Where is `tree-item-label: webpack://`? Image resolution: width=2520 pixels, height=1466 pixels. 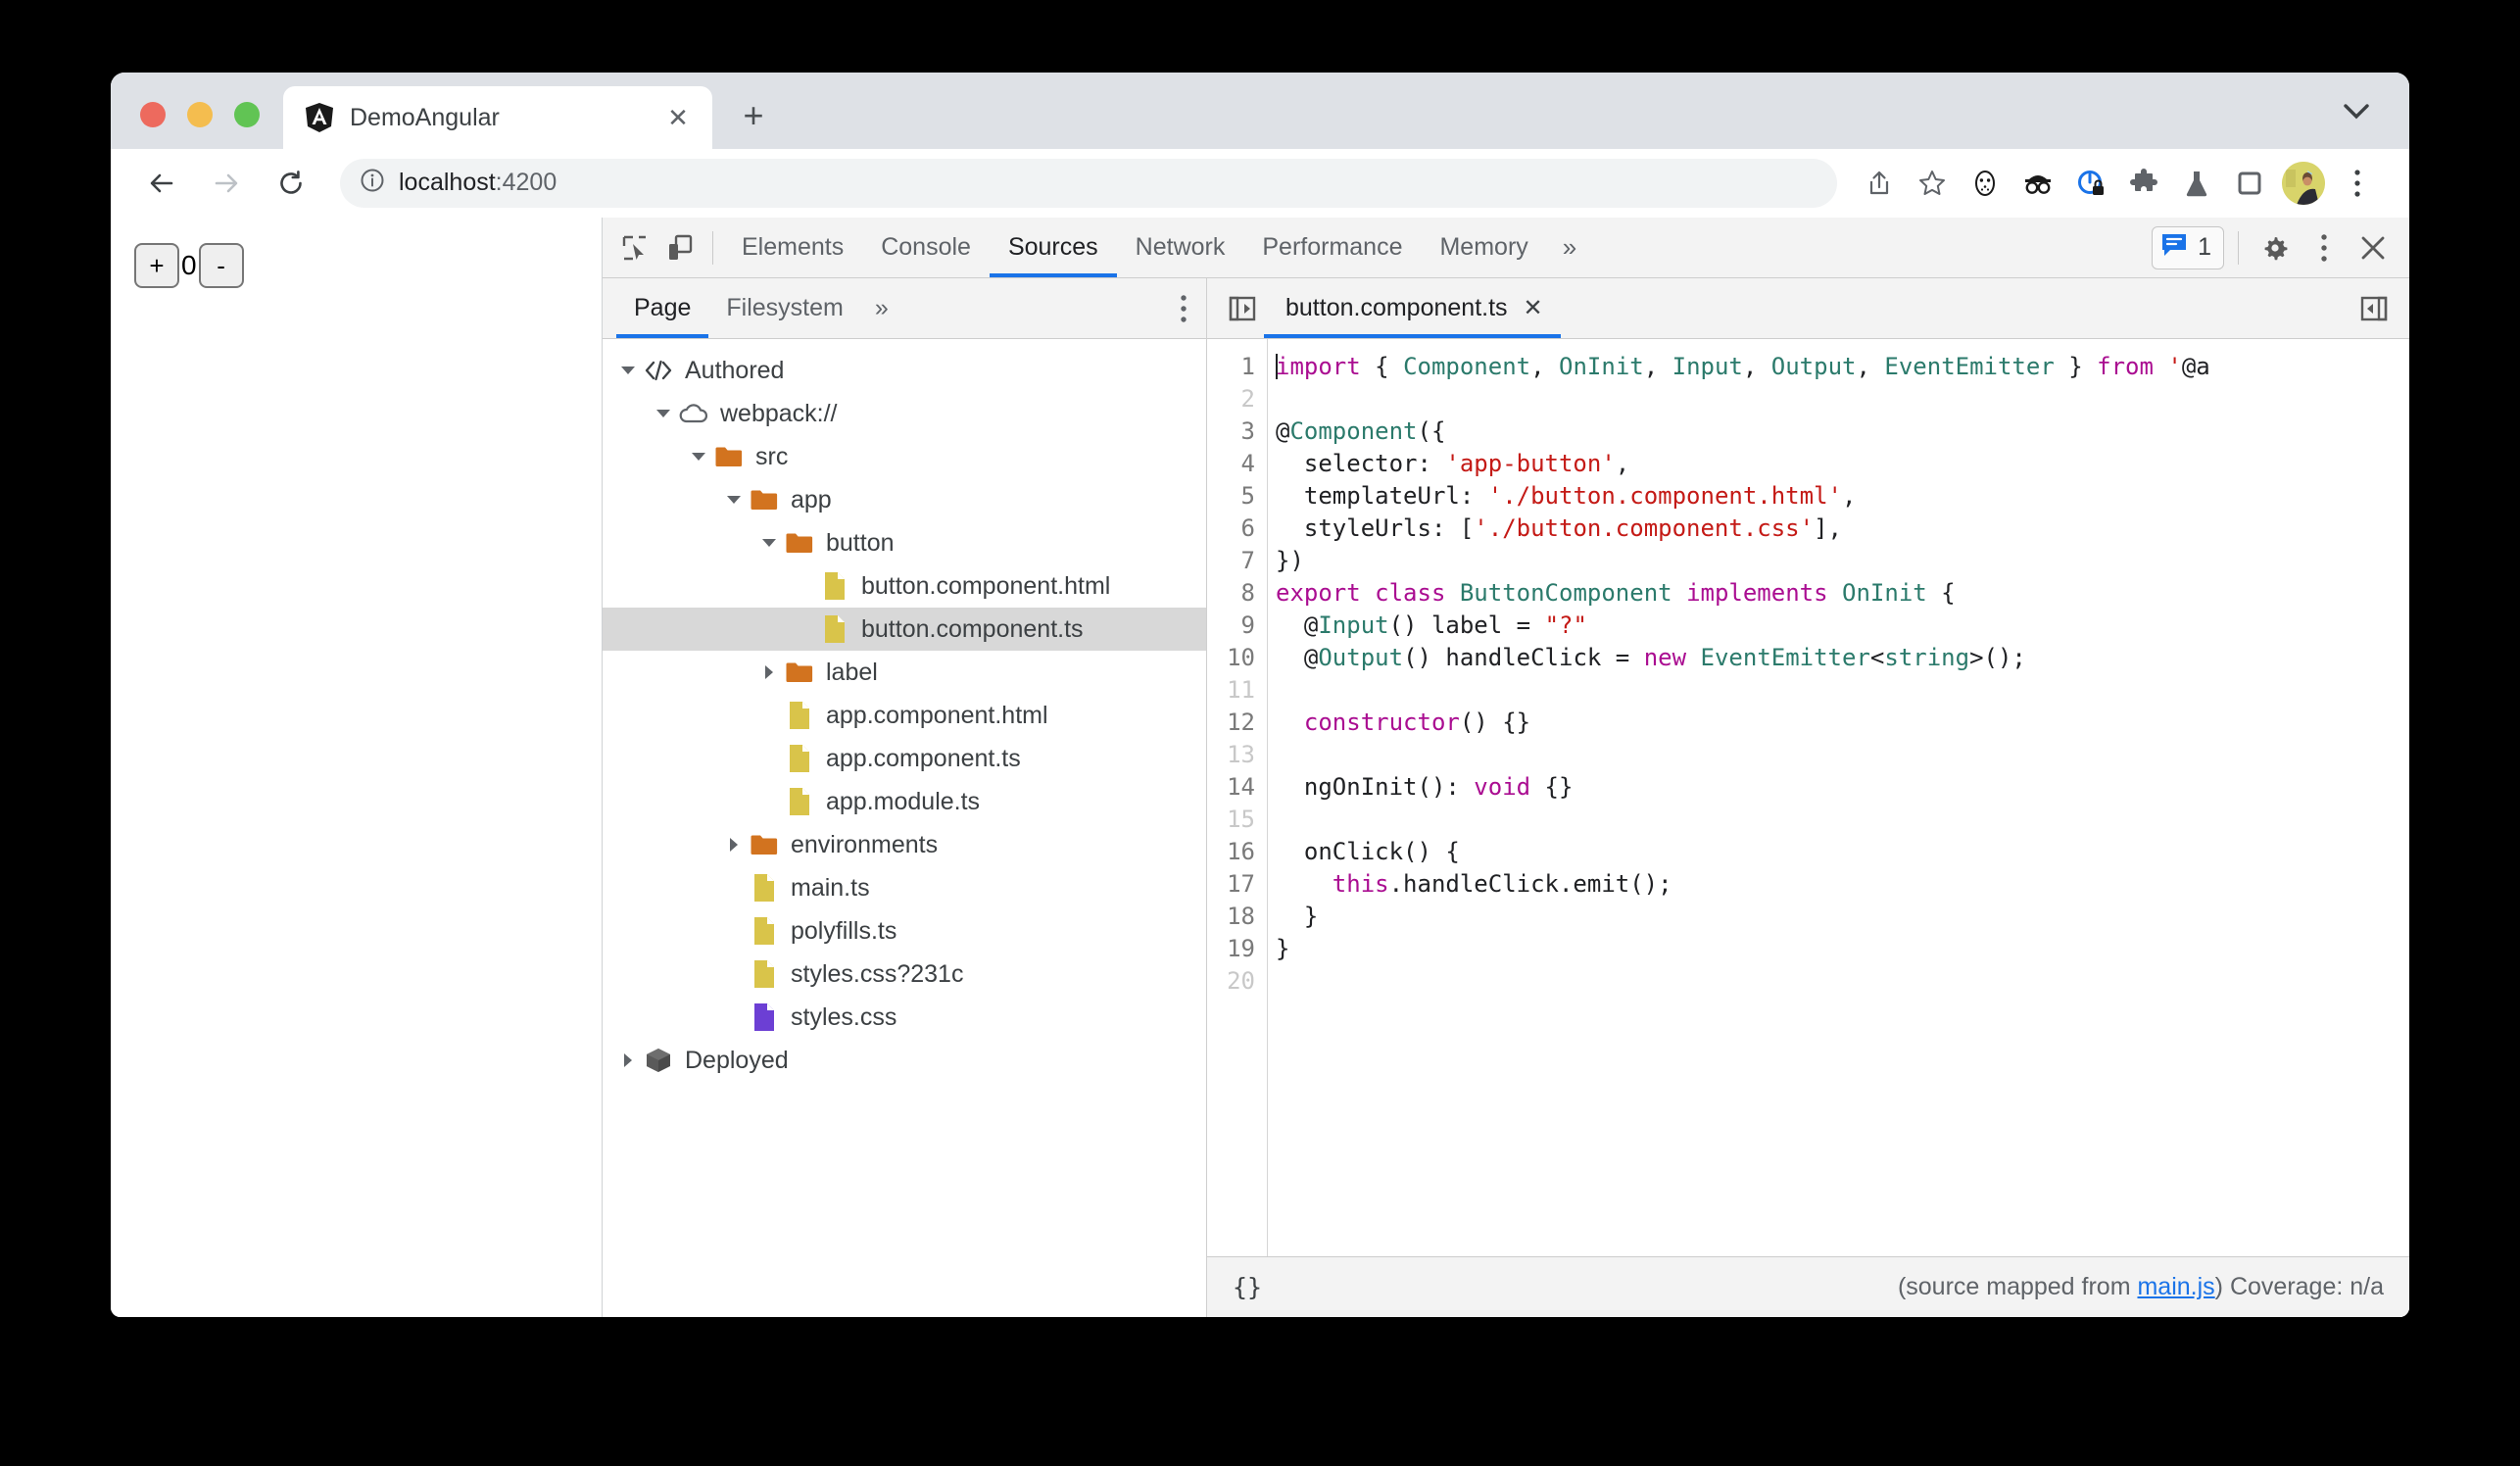 tree-item-label: webpack:// is located at coordinates (779, 413).